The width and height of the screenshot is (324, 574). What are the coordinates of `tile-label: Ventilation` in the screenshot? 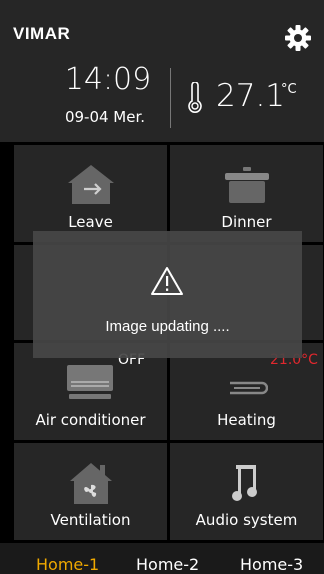 It's located at (90, 520).